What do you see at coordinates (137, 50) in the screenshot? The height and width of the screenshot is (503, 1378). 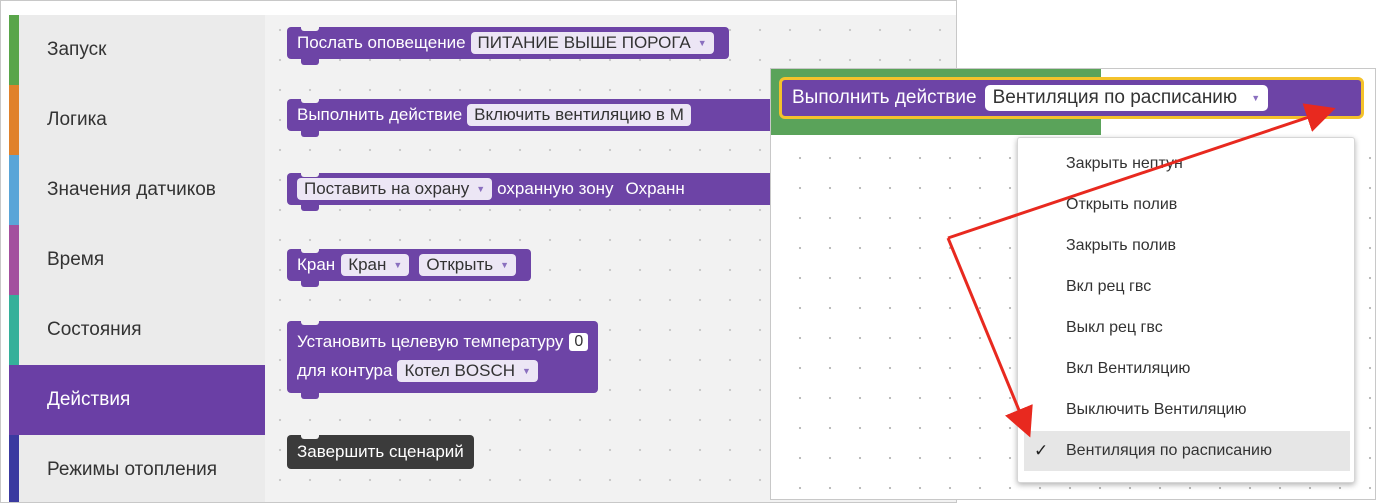 I see `category-launch: Запуск` at bounding box center [137, 50].